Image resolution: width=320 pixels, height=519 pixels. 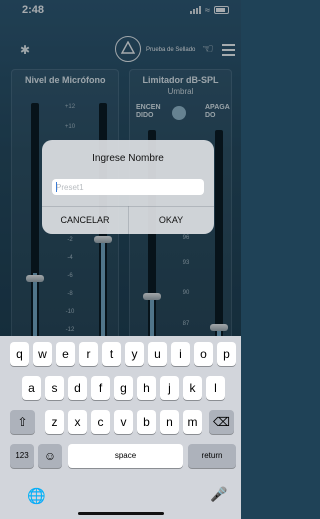 I want to click on key-q: q, so click(x=19, y=354).